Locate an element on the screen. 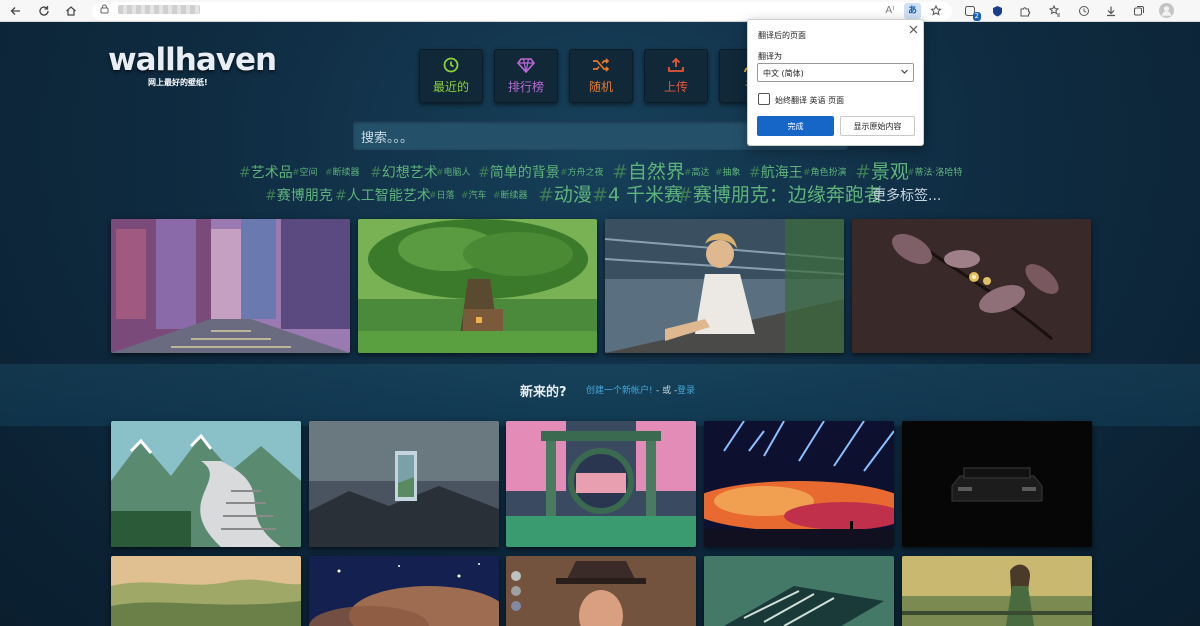 The image size is (1200, 626). show-original-button: 显示原始内容 is located at coordinates (877, 126).